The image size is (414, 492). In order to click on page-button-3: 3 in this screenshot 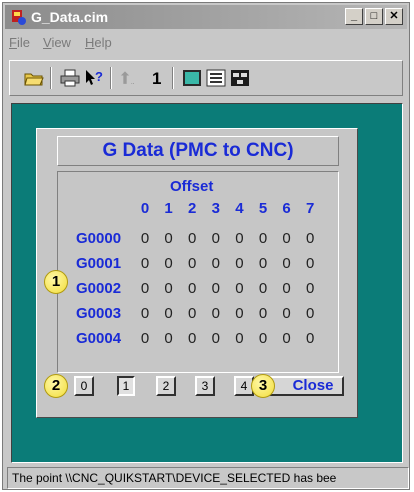, I will do `click(205, 386)`.